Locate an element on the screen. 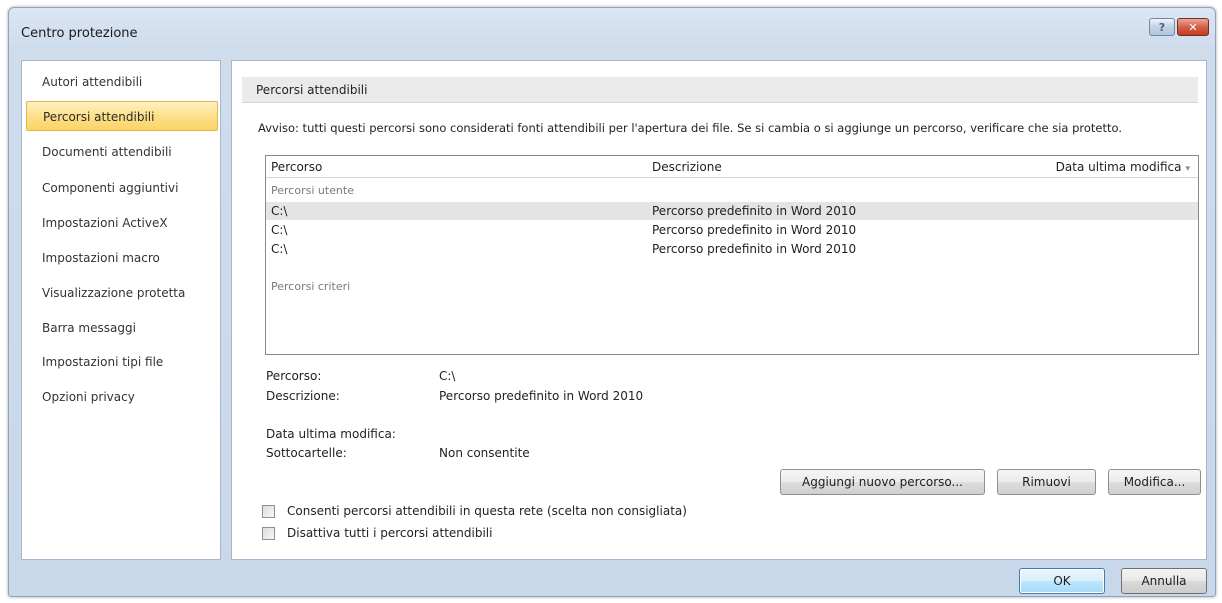 The image size is (1222, 603). sidebar-item-visualizzazione-protetta: Visualizzazione protetta is located at coordinates (122, 293).